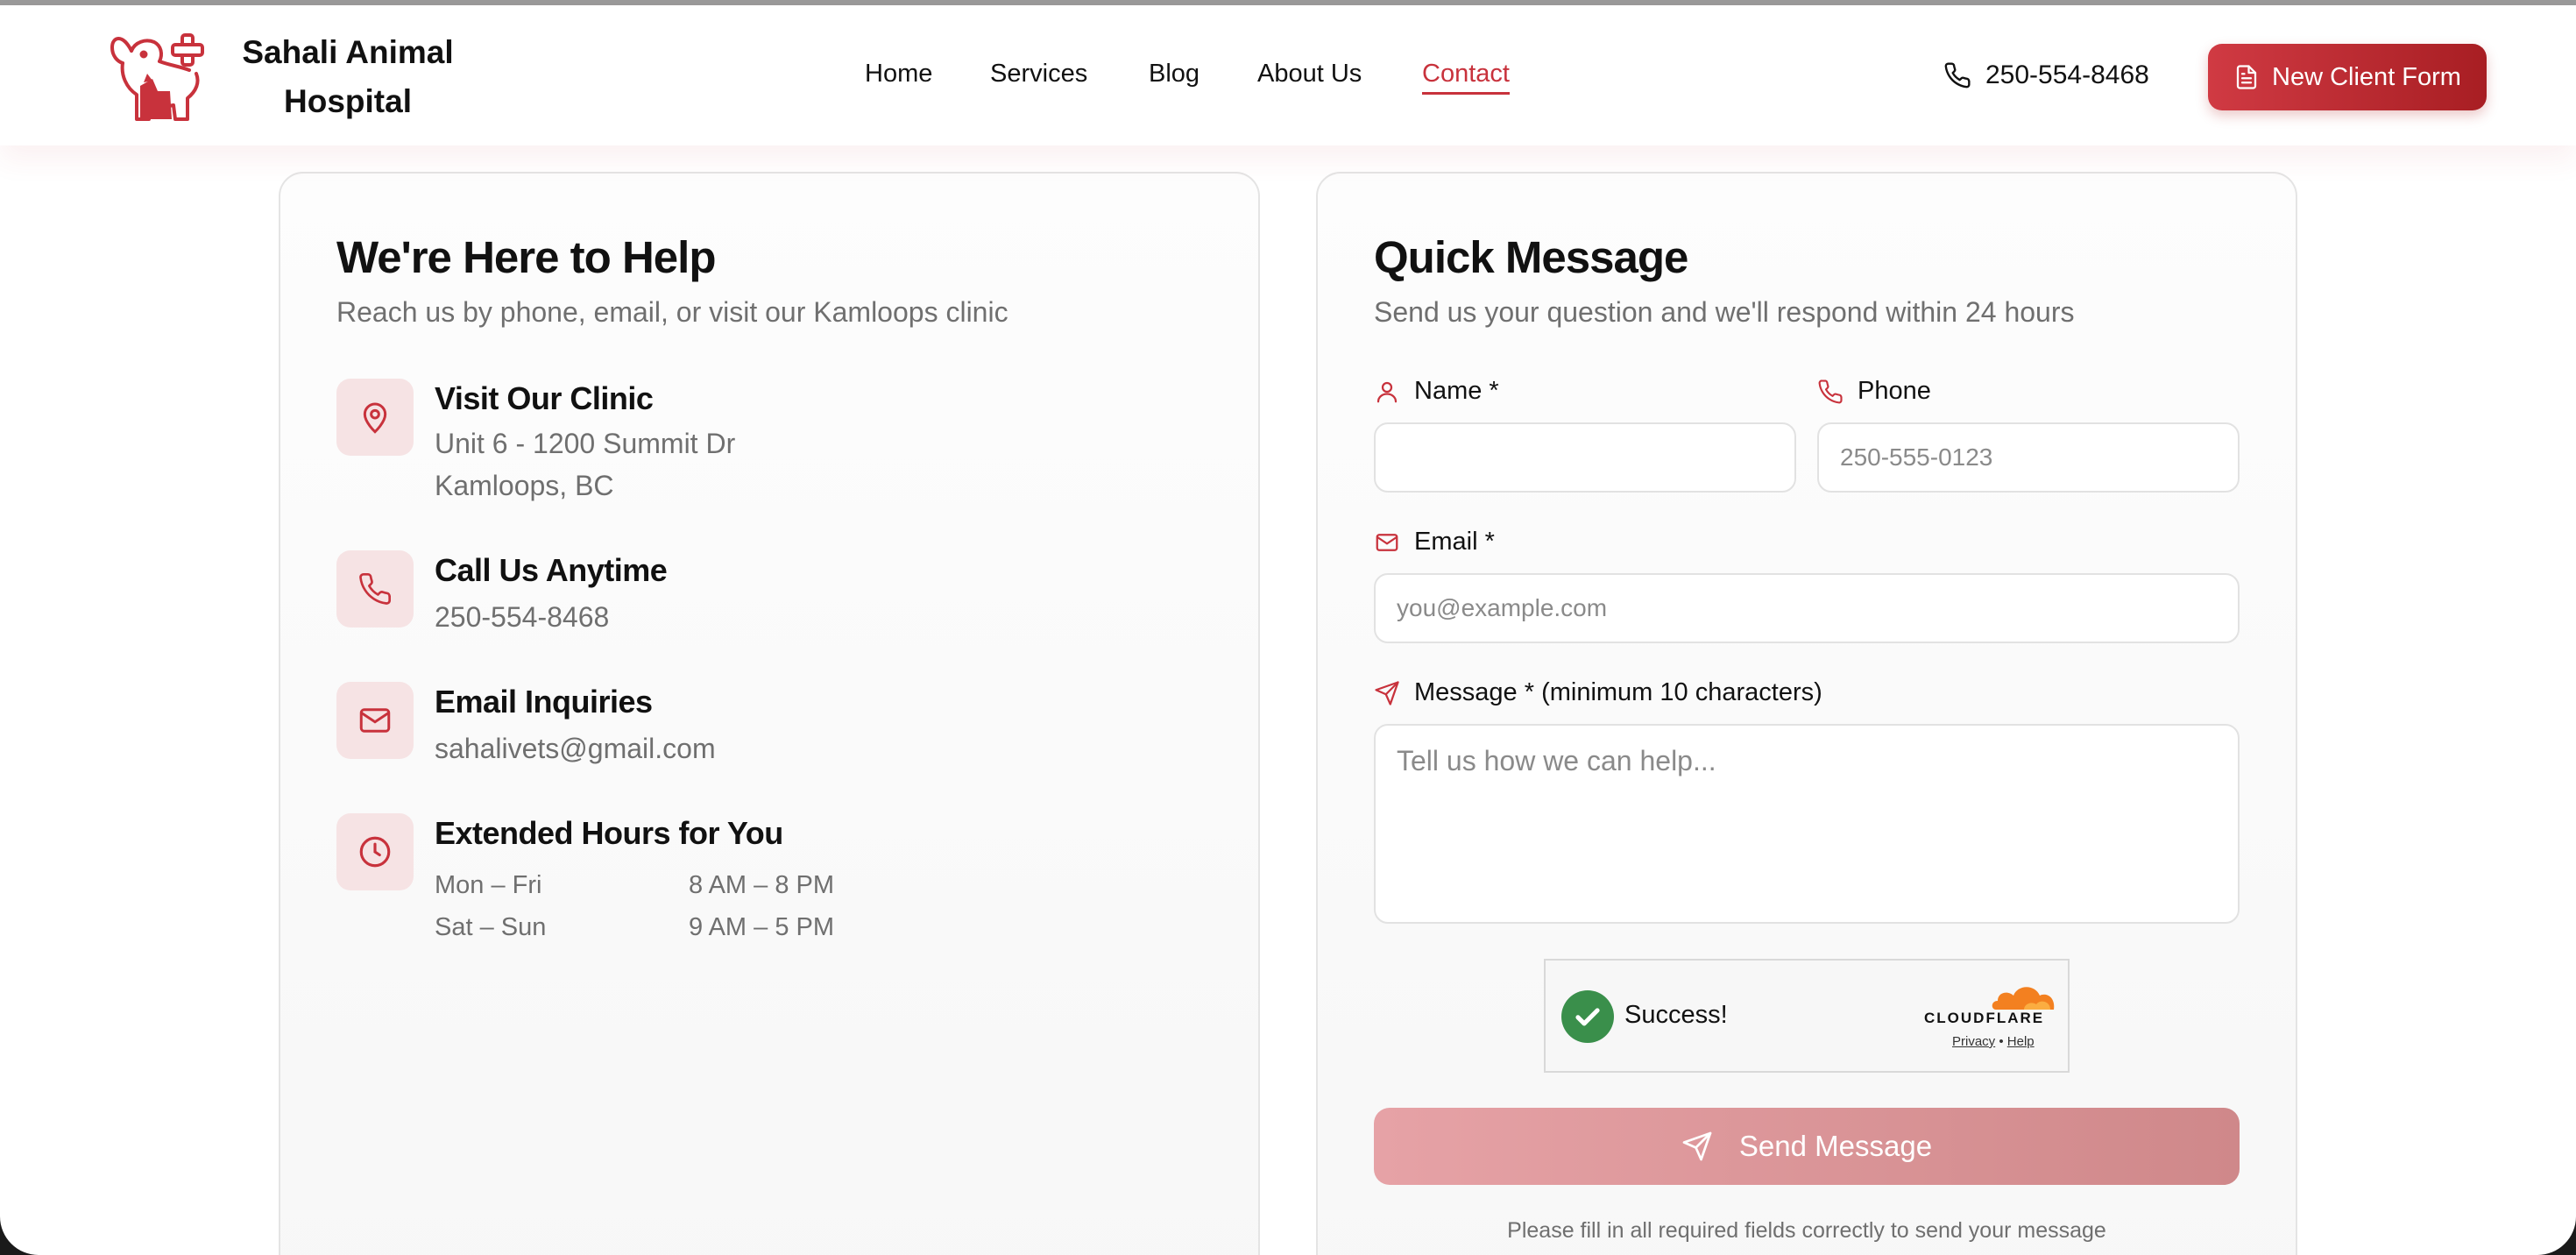 The image size is (2576, 1255). What do you see at coordinates (1587, 1016) in the screenshot?
I see `success-check-icon` at bounding box center [1587, 1016].